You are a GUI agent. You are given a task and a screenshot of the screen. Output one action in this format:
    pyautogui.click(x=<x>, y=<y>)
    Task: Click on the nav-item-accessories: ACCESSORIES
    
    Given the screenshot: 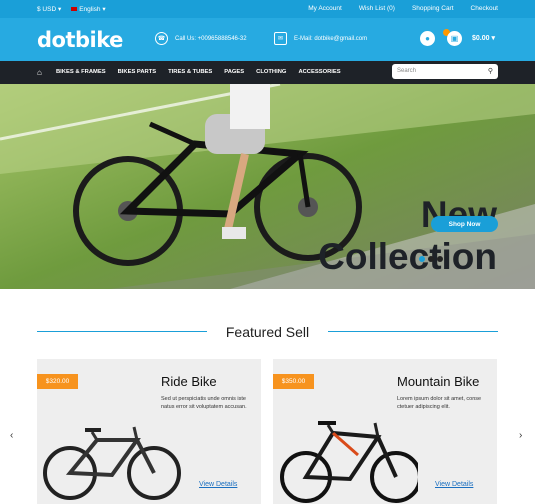 What is the action you would take?
    pyautogui.click(x=319, y=72)
    